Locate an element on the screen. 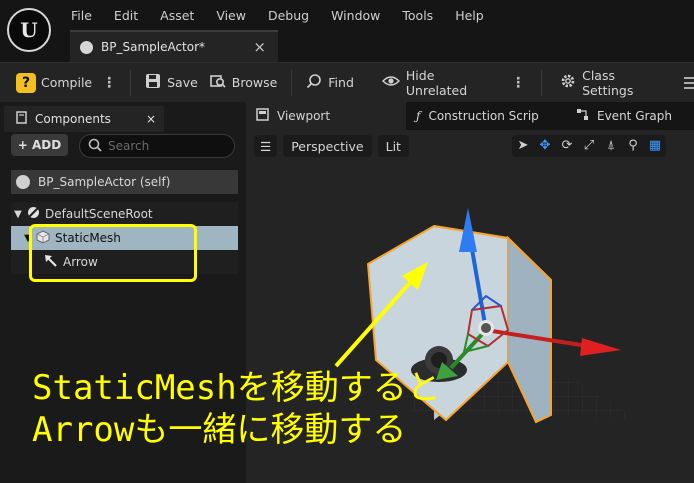  tree-item-label: DefaultSceneRoot is located at coordinates (99, 214).